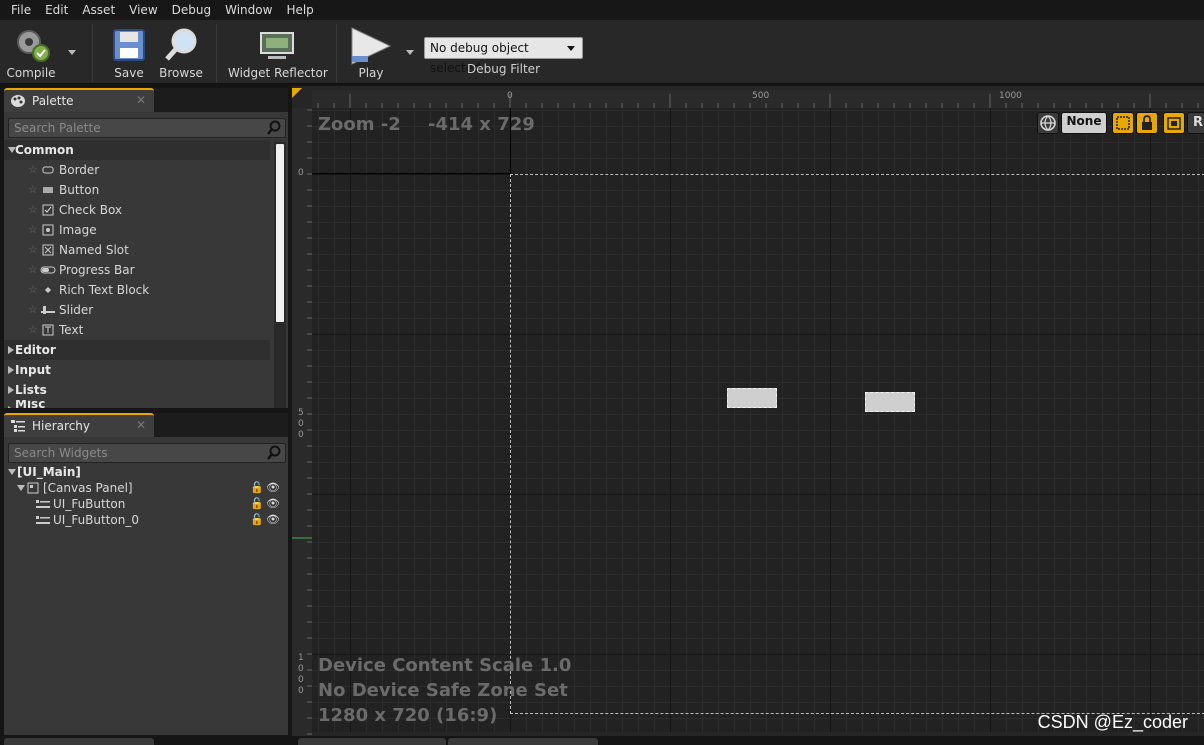 The height and width of the screenshot is (745, 1204). Describe the element at coordinates (137, 390) in the screenshot. I see `category-lists: Lists` at that location.